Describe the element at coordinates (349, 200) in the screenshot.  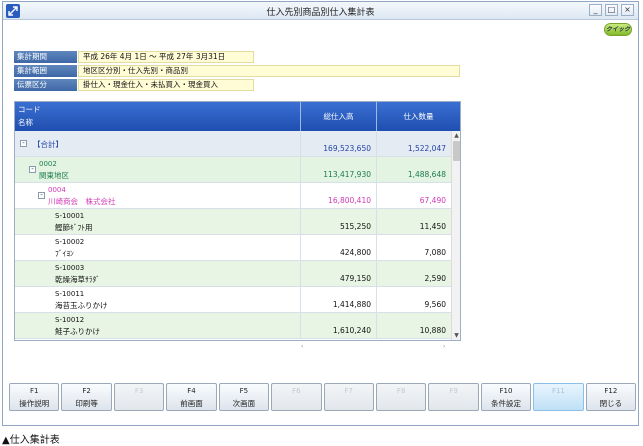
I see `customer-amount: 16,800,410` at that location.